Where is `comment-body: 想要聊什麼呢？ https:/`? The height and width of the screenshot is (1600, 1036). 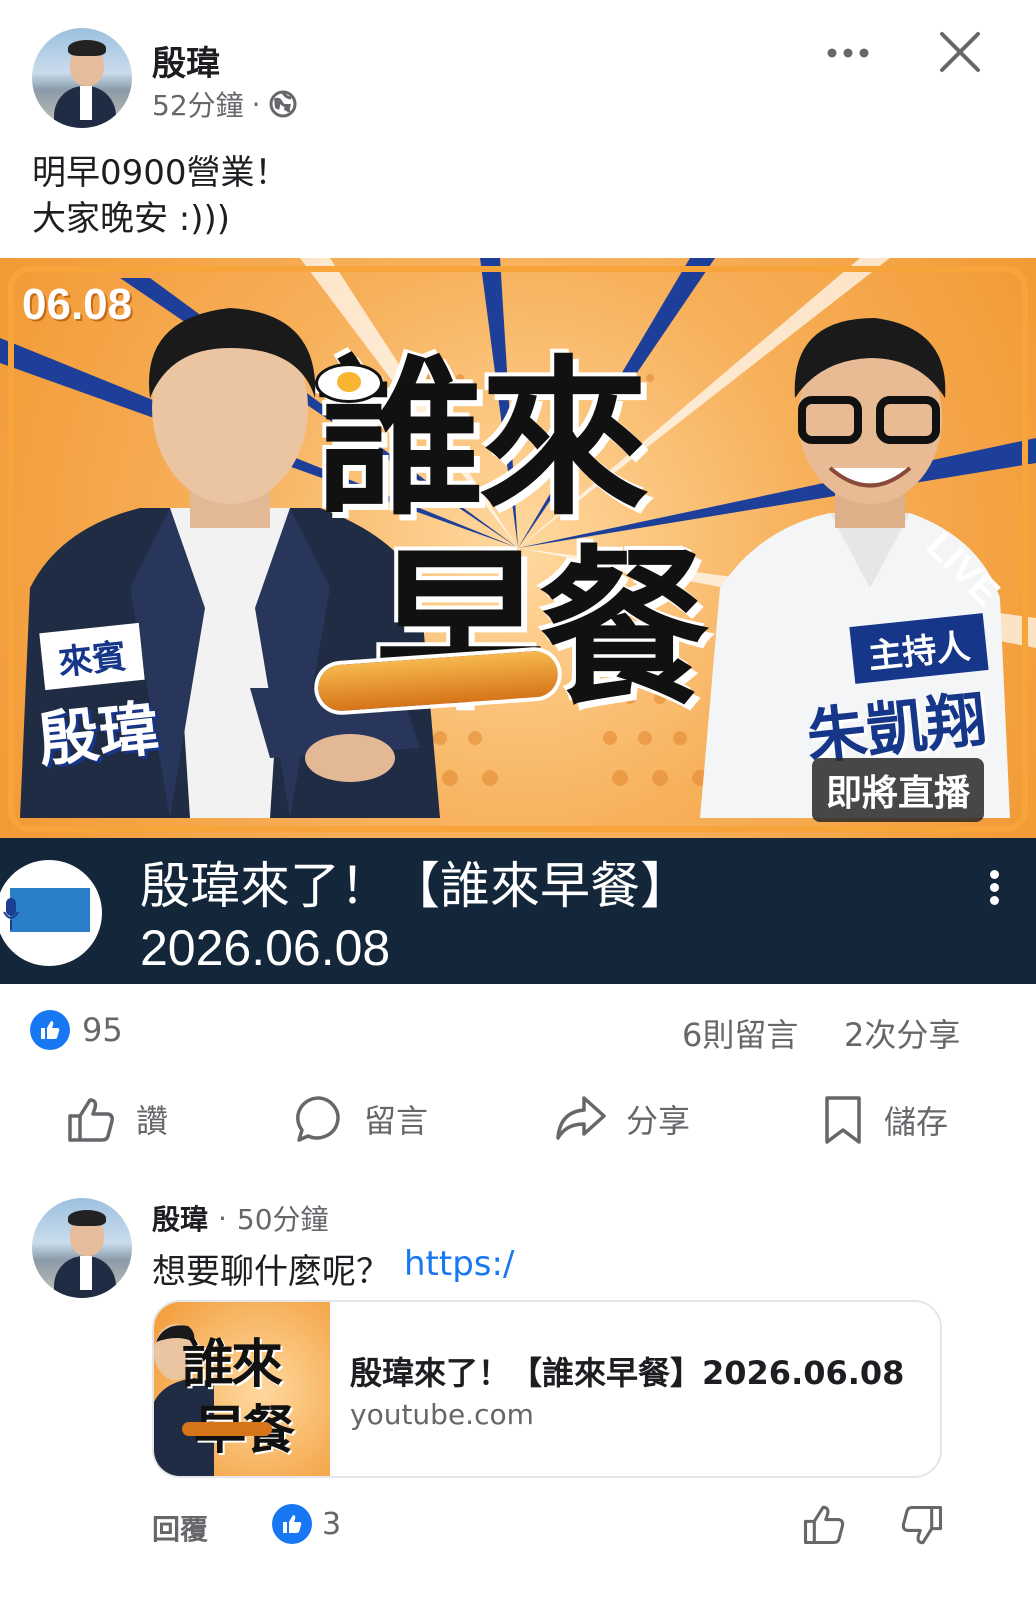 comment-body: 想要聊什麼呢？ https:/ is located at coordinates (333, 1268).